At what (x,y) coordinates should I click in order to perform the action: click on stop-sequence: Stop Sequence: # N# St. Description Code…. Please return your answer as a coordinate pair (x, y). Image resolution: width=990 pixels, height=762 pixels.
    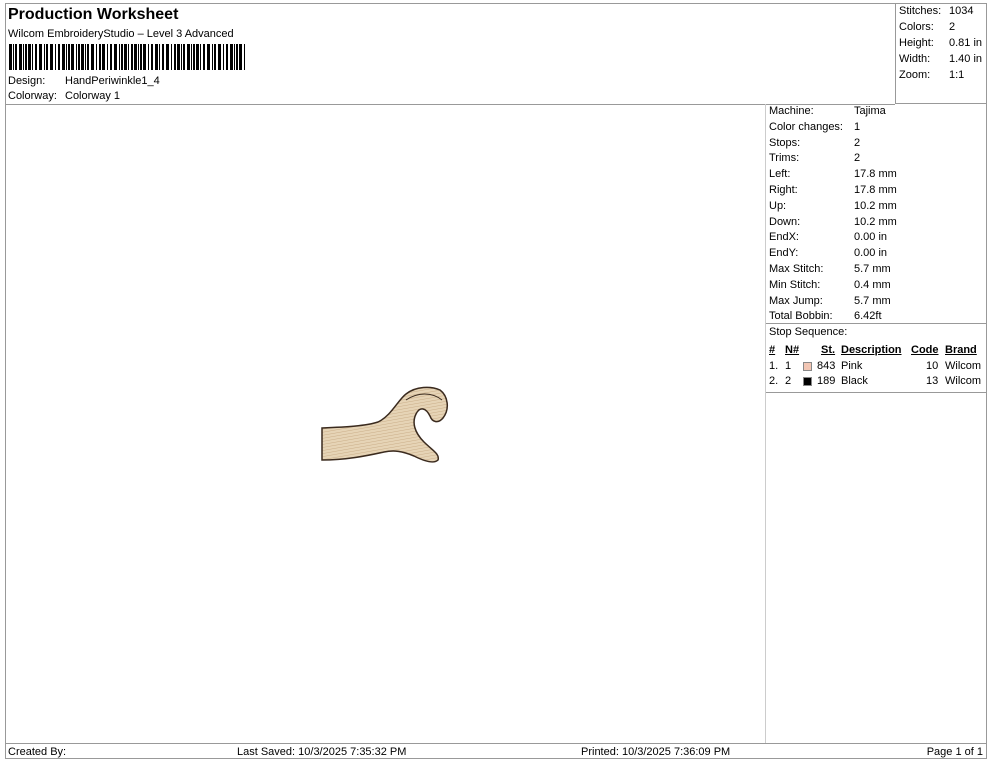
    Looking at the image, I should click on (876, 358).